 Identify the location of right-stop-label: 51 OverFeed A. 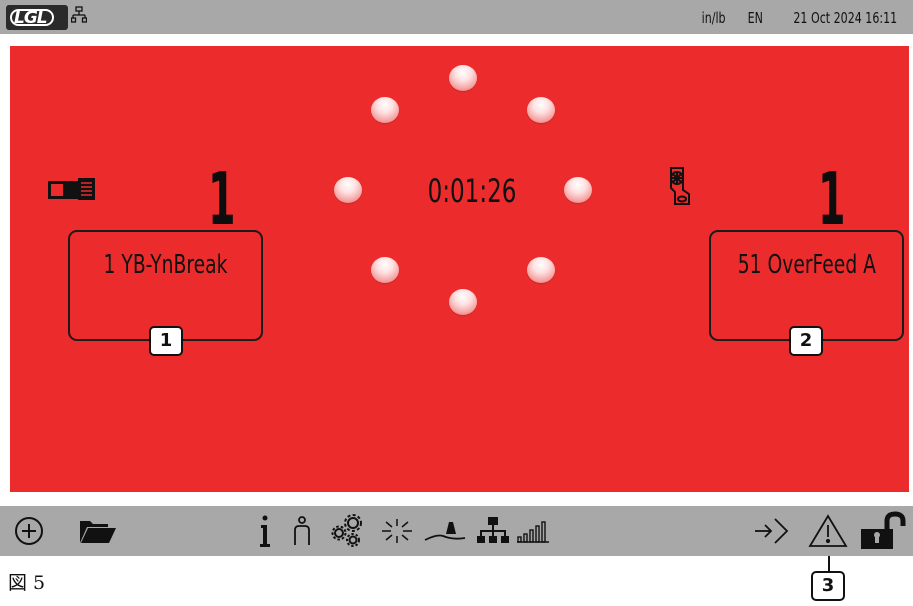
(806, 265).